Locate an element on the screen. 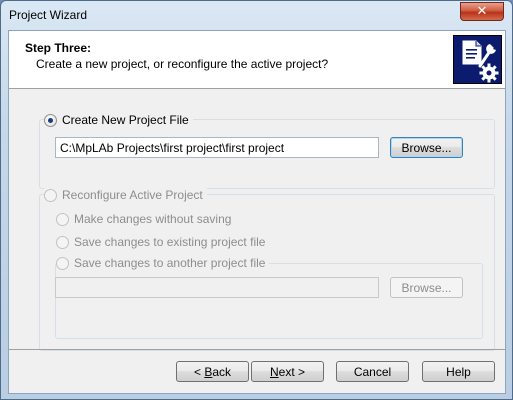 The height and width of the screenshot is (400, 513). close-icon: ✕ is located at coordinates (482, 11).